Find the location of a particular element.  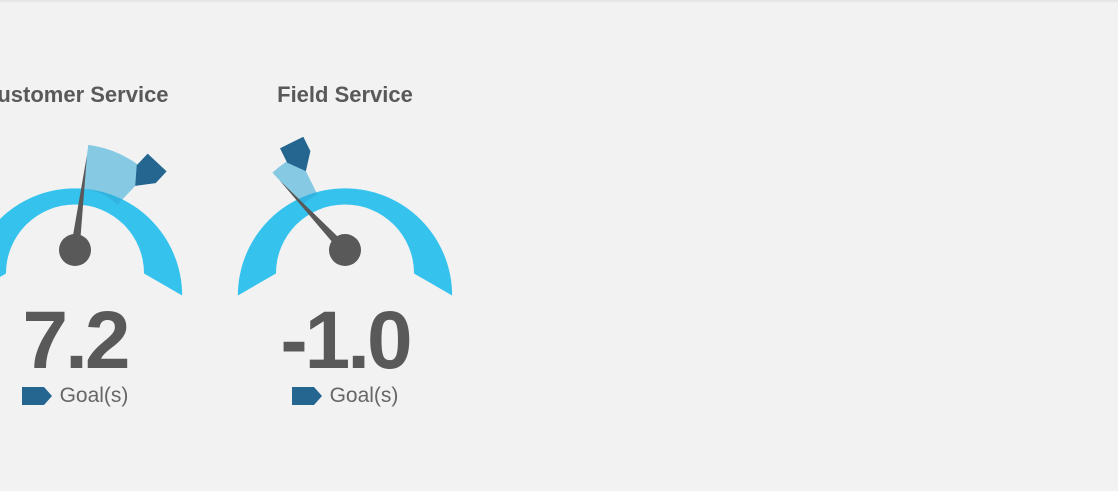

gauge-field-service: Field Service -1.0 Goal(s) is located at coordinates (345, 246).